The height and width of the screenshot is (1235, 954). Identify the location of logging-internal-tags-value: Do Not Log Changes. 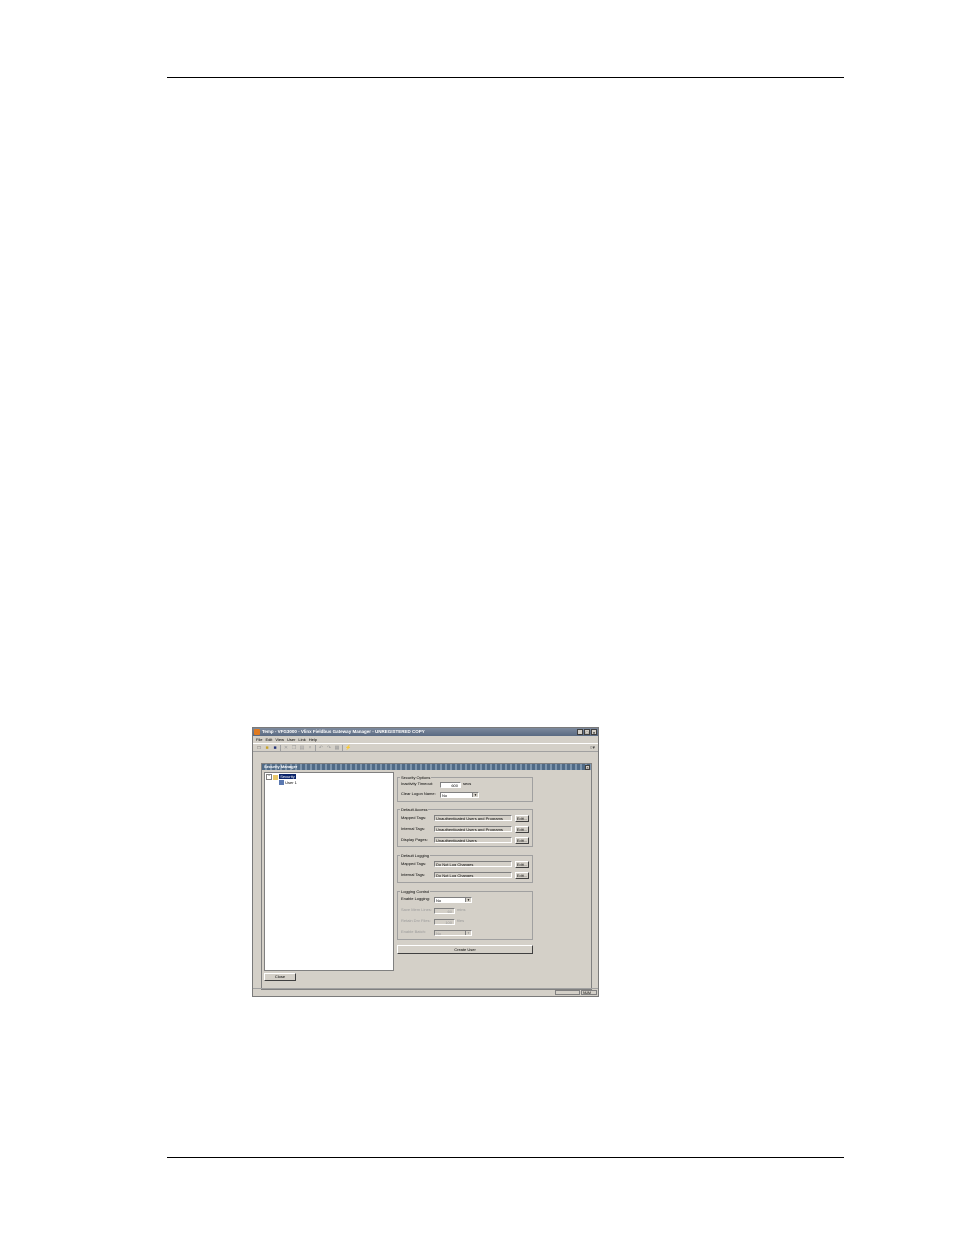
(473, 875).